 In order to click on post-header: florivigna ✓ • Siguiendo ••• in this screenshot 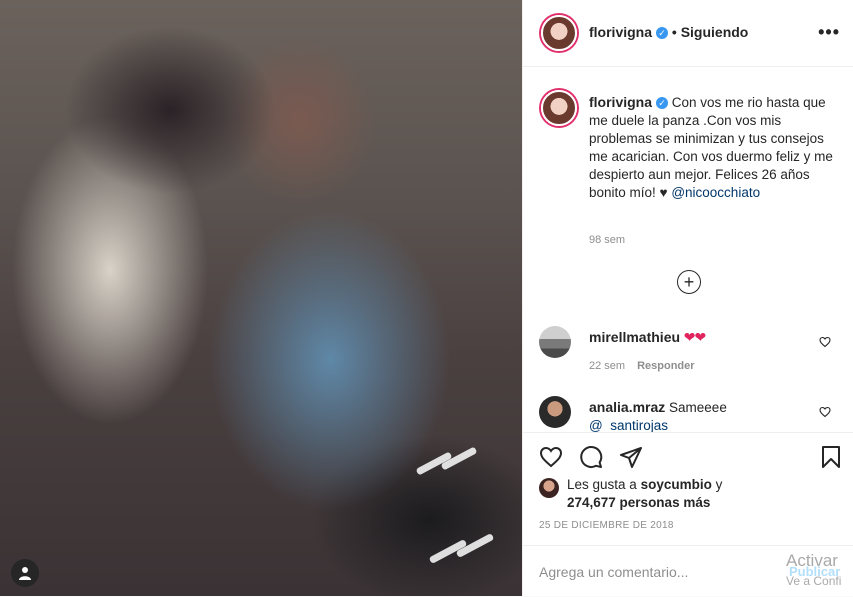, I will do `click(688, 33)`.